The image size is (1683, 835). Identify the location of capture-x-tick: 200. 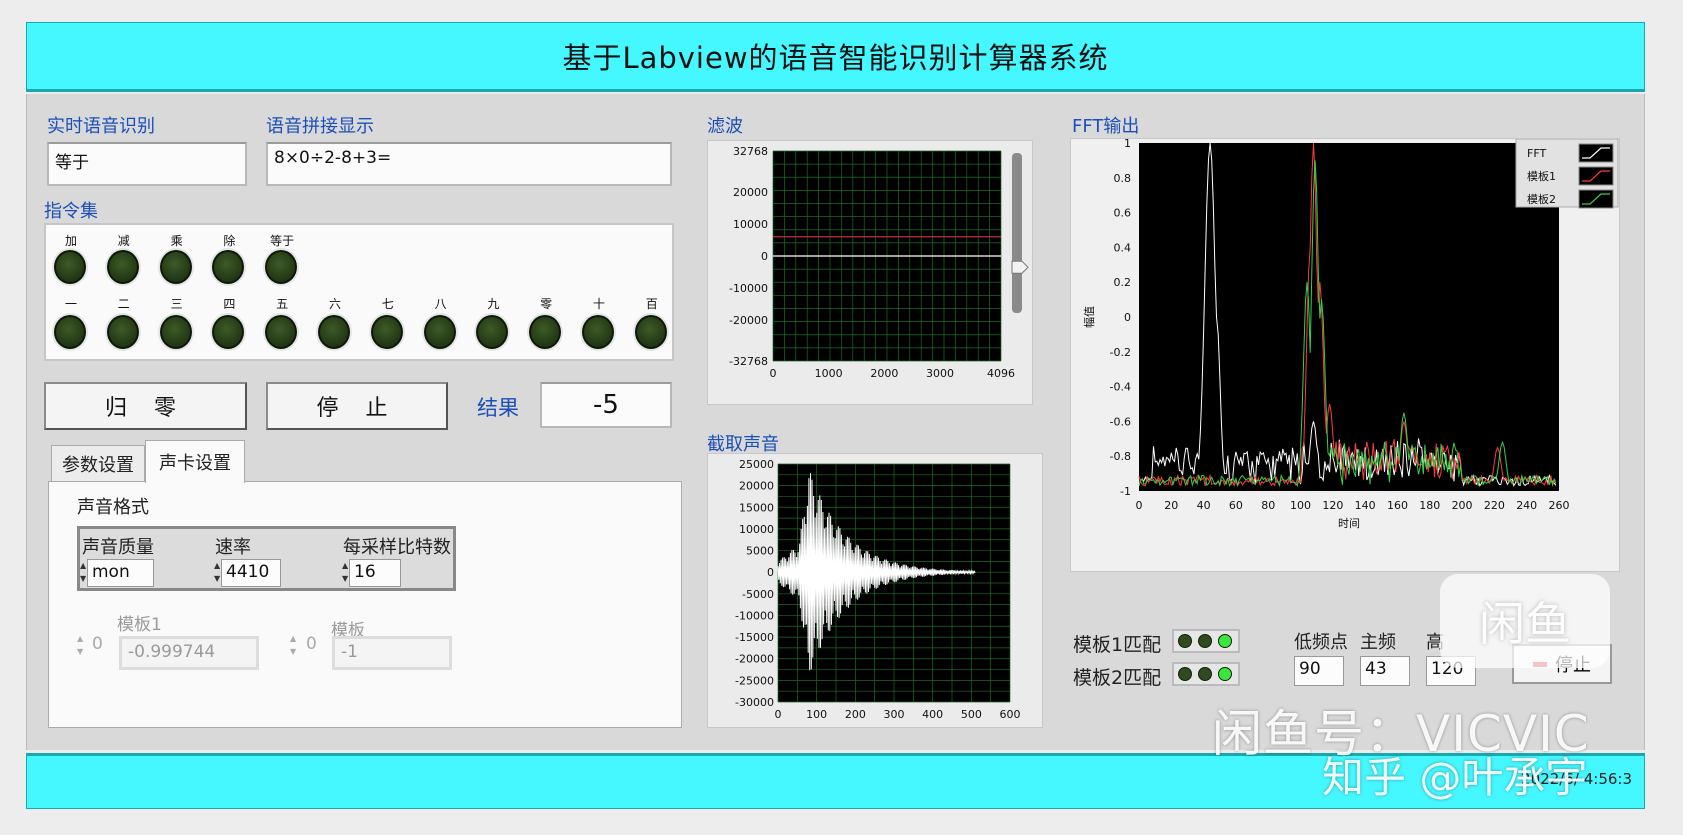
(855, 714).